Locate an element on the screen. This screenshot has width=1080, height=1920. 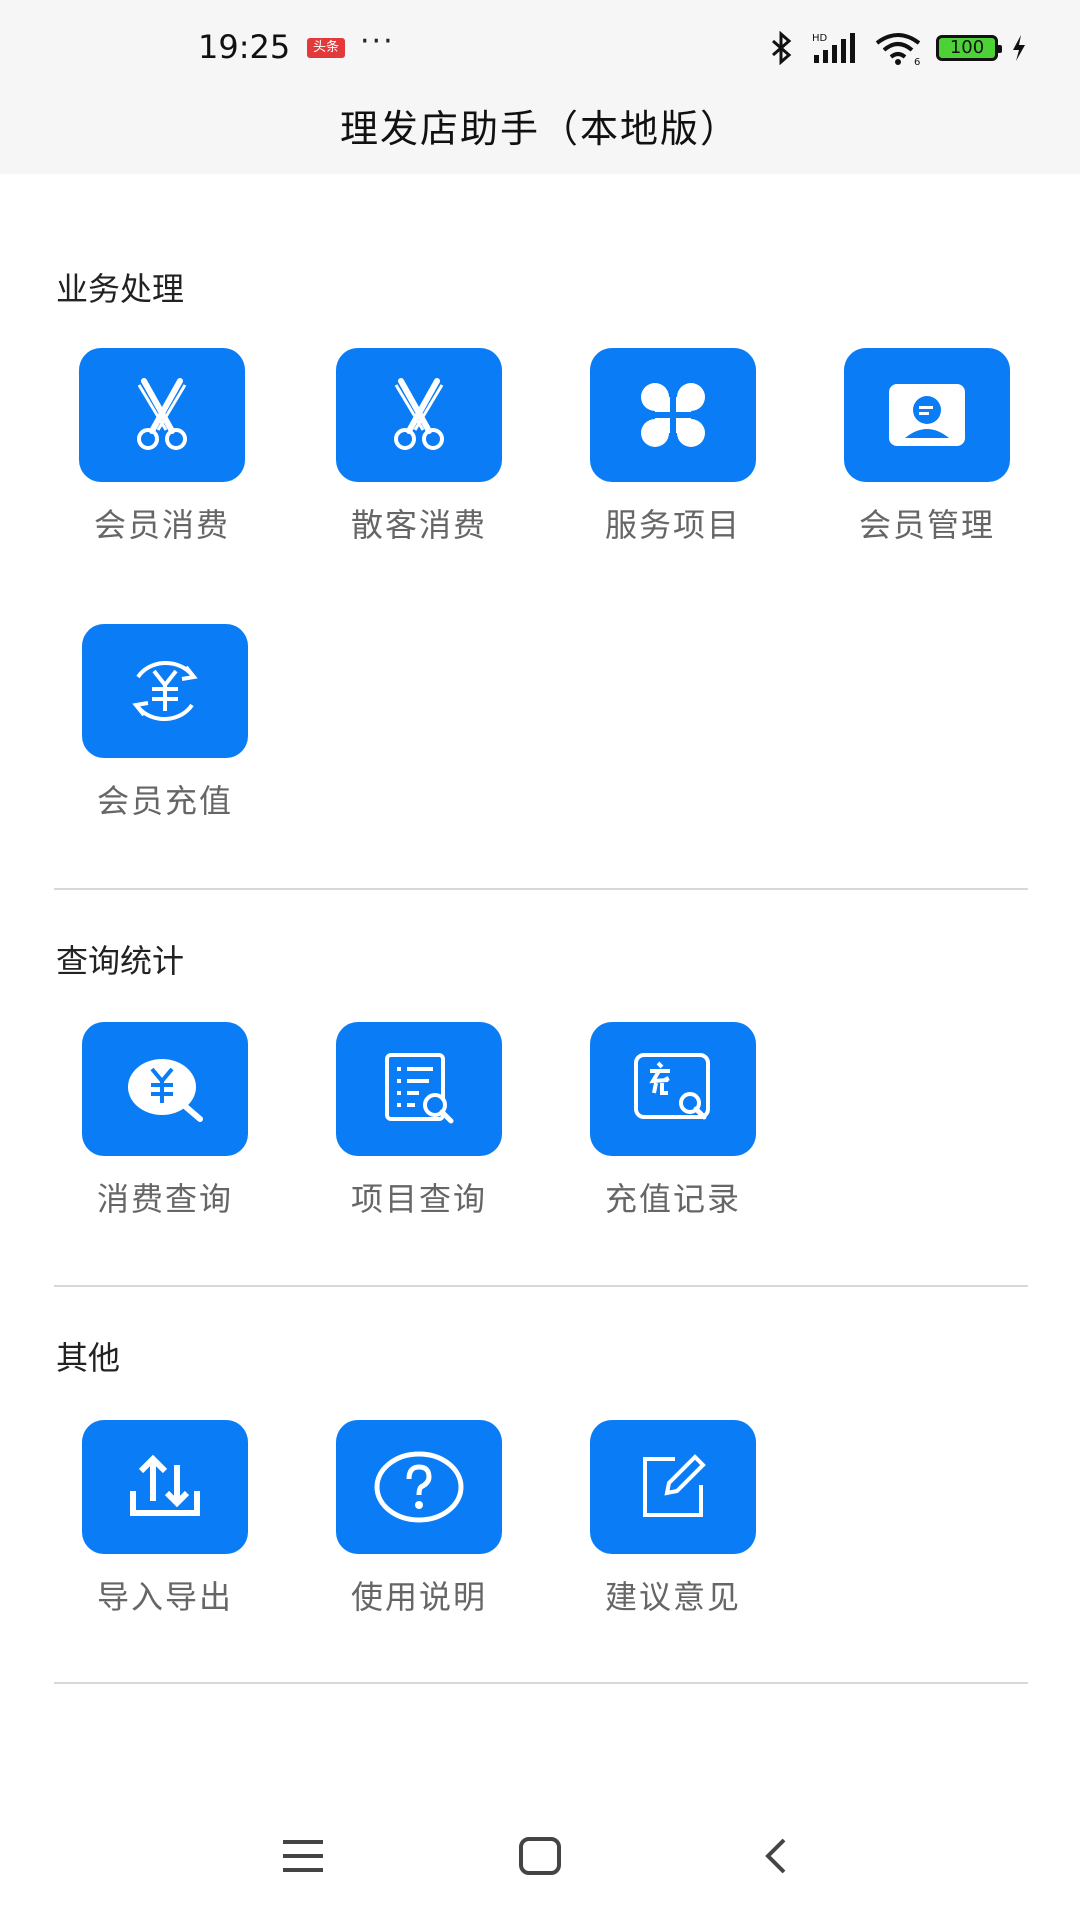
tile-import-export: 导入导出 is located at coordinates (162, 1530).